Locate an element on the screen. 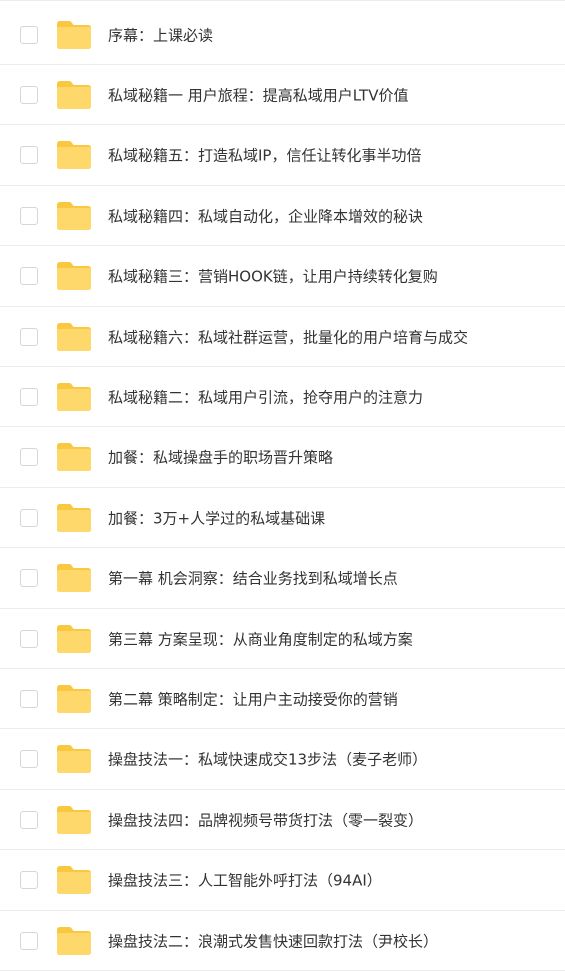 Image resolution: width=565 pixels, height=972 pixels. file-name: 操盘技法二：浪潮式发售快速回款打法（尹校长） is located at coordinates (273, 940).